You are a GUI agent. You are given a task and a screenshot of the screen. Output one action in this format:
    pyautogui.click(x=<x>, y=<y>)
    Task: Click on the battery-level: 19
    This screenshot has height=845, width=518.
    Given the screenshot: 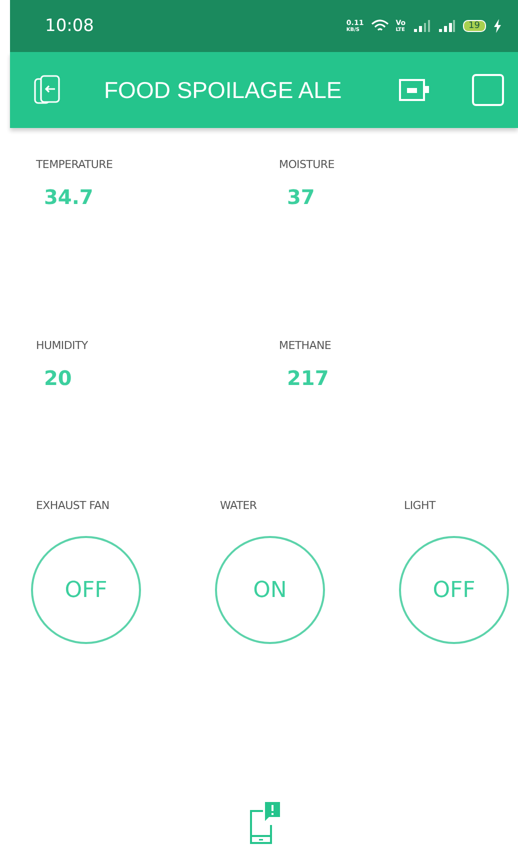 What is the action you would take?
    pyautogui.click(x=474, y=26)
    